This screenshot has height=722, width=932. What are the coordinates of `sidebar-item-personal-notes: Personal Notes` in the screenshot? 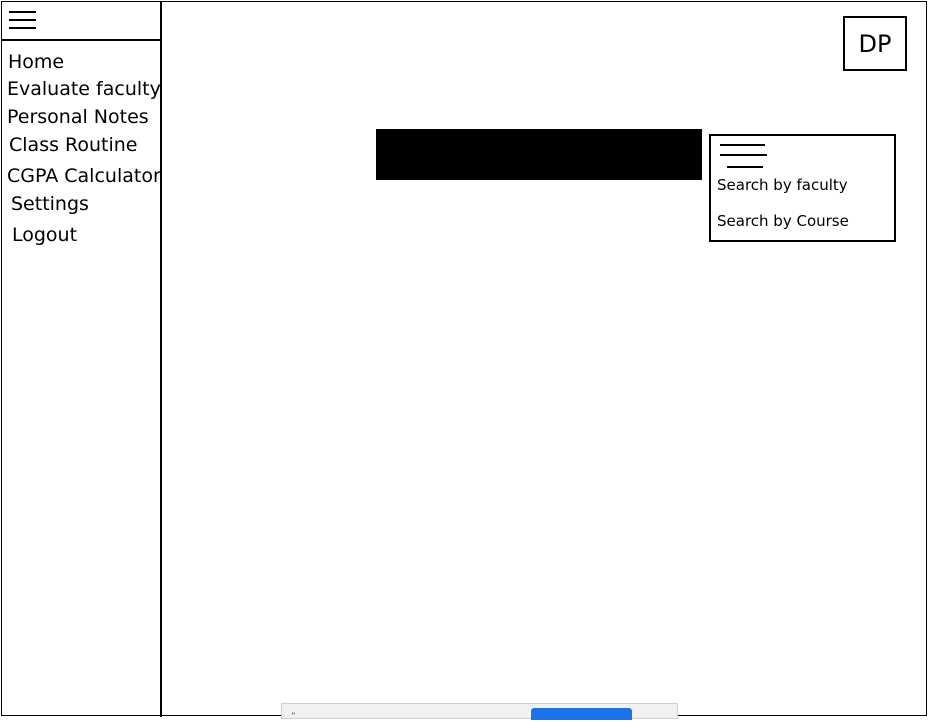 It's located at (78, 117).